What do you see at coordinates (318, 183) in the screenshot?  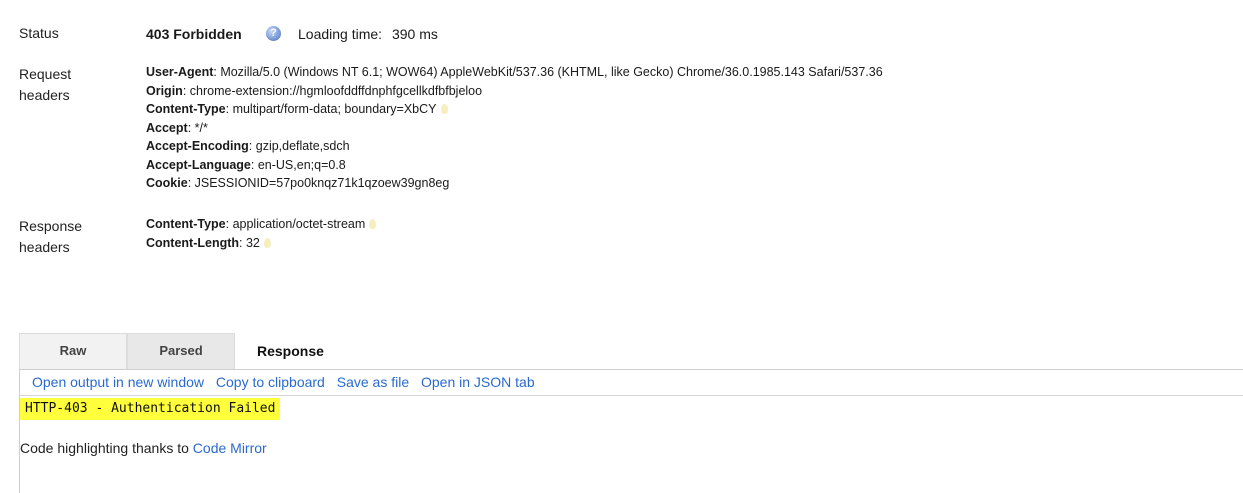 I see `header-value: : JSESSIONID=57po0knqz71k1qzoew39gn8eg` at bounding box center [318, 183].